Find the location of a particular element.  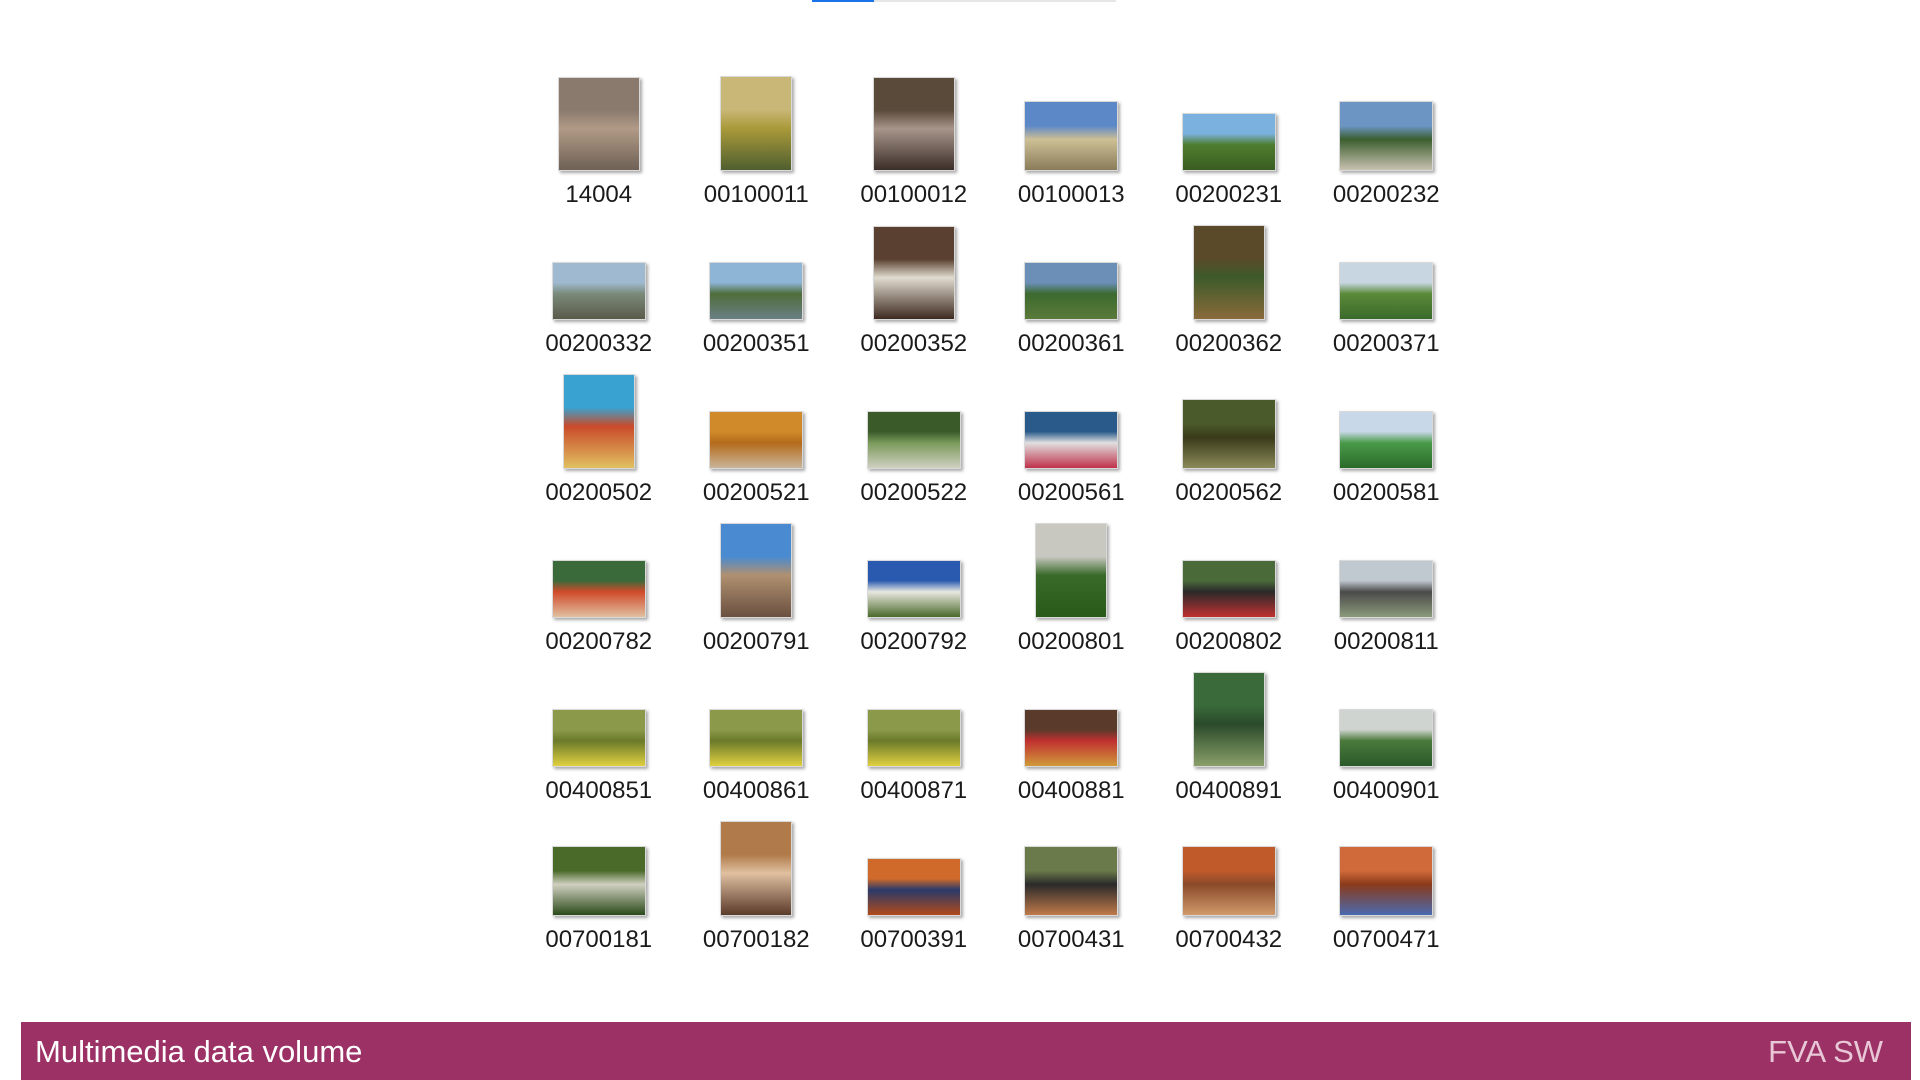

file-item: 00200521 is located at coordinates (757, 432).